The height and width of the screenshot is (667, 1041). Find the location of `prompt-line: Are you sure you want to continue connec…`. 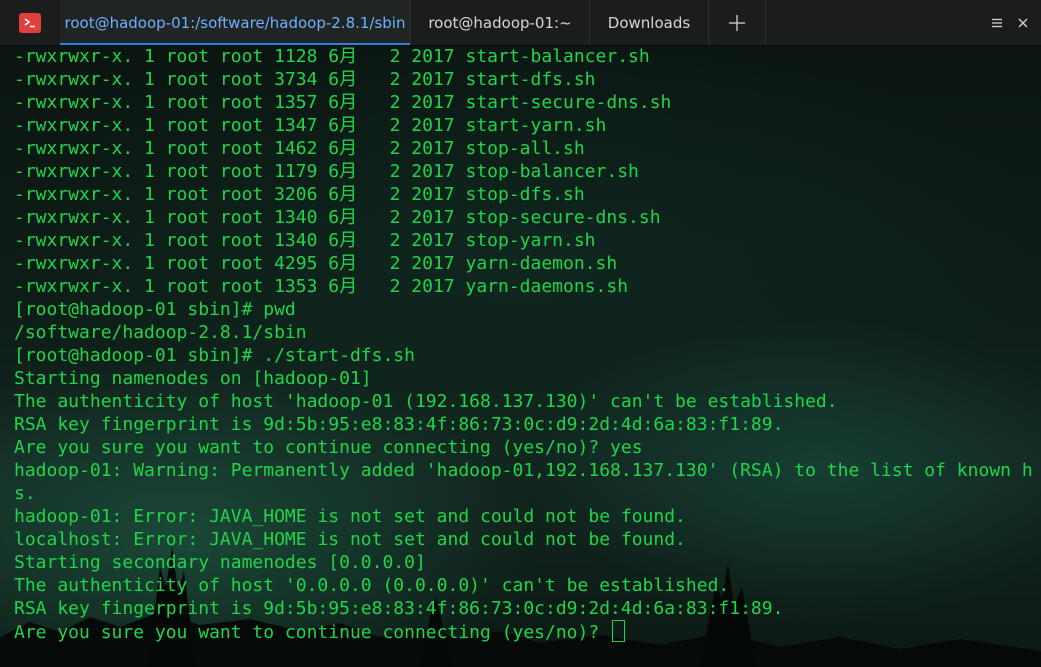

prompt-line: Are you sure you want to continue connec… is located at coordinates (527, 631).